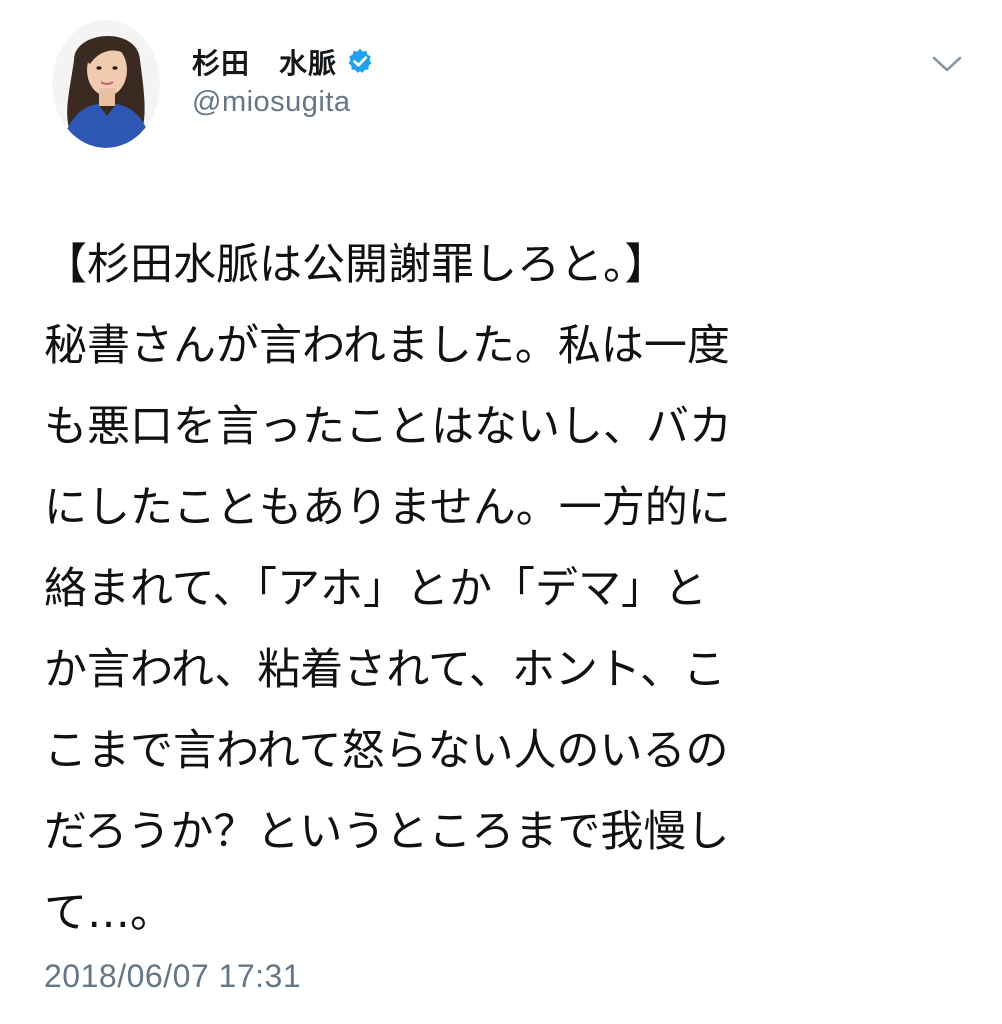 The image size is (1002, 1024). What do you see at coordinates (264, 62) in the screenshot?
I see `author-display-name: 杉田 水脈` at bounding box center [264, 62].